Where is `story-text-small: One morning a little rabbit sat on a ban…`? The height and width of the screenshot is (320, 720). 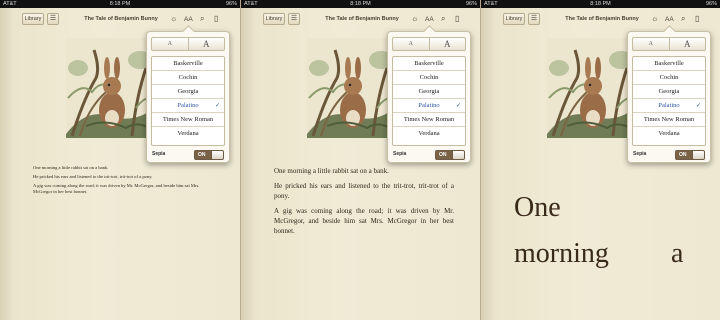 story-text-small: One morning a little rabbit sat on a ban… is located at coordinates (117, 181).